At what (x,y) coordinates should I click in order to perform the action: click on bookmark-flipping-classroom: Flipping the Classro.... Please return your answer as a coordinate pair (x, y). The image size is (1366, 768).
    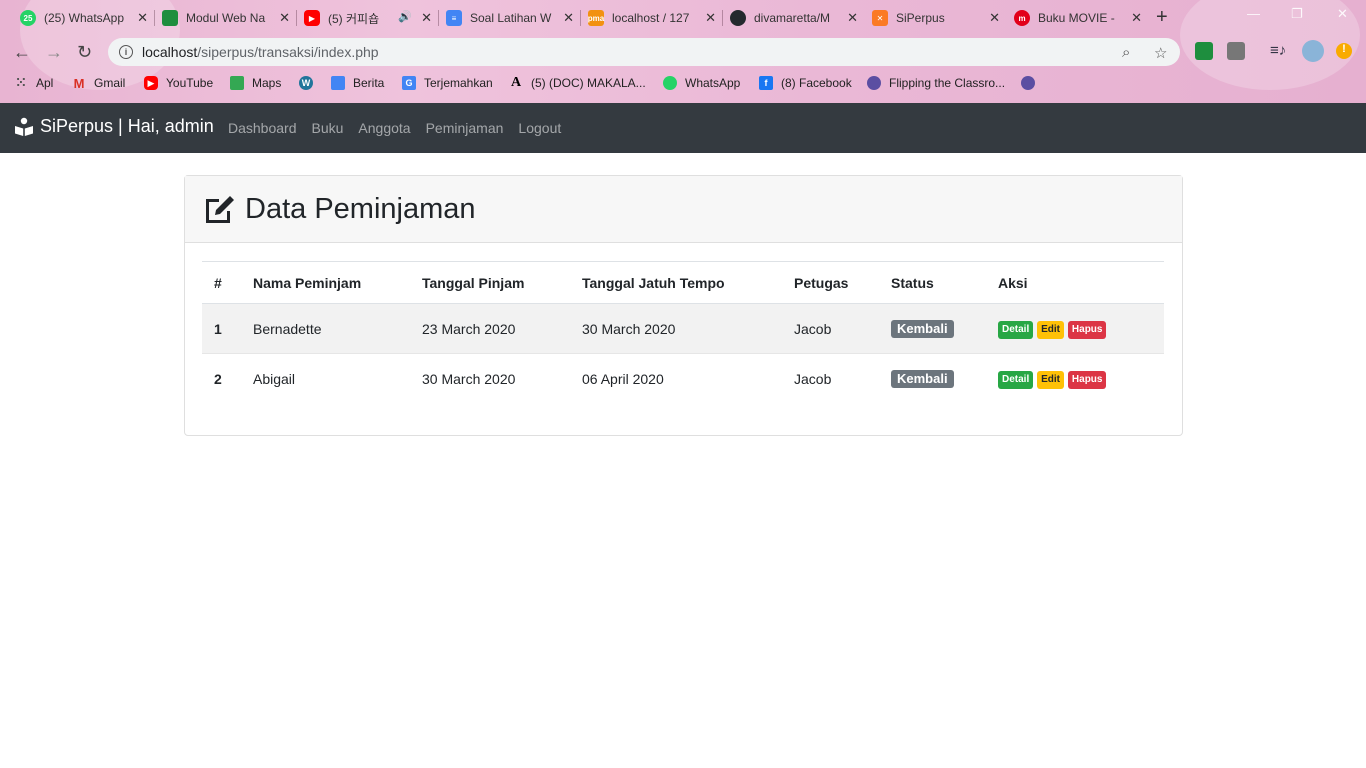
    Looking at the image, I should click on (936, 83).